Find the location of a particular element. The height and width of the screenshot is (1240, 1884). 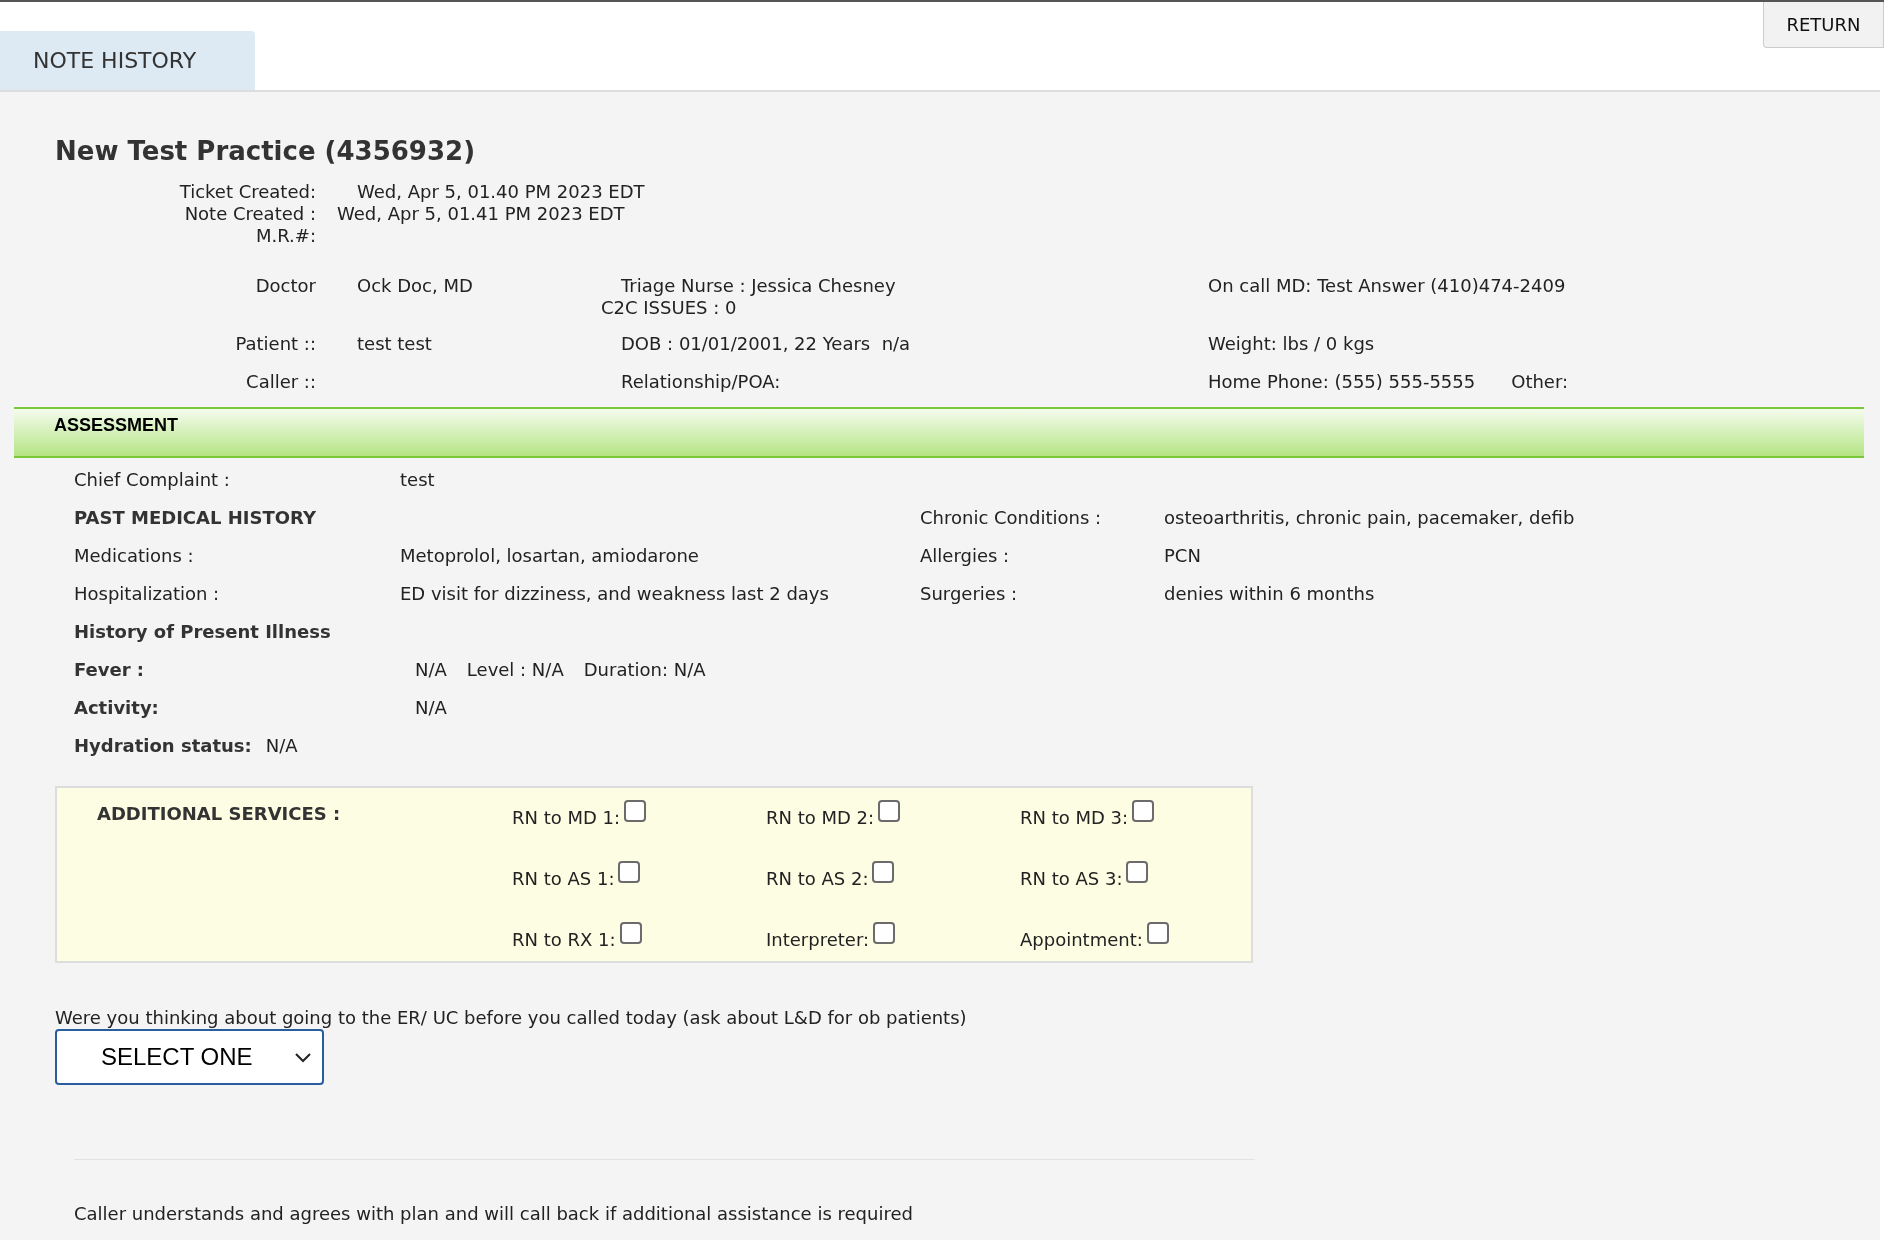

info-field: Triage Nurse : Jessica Chesney is located at coordinates (914, 286).